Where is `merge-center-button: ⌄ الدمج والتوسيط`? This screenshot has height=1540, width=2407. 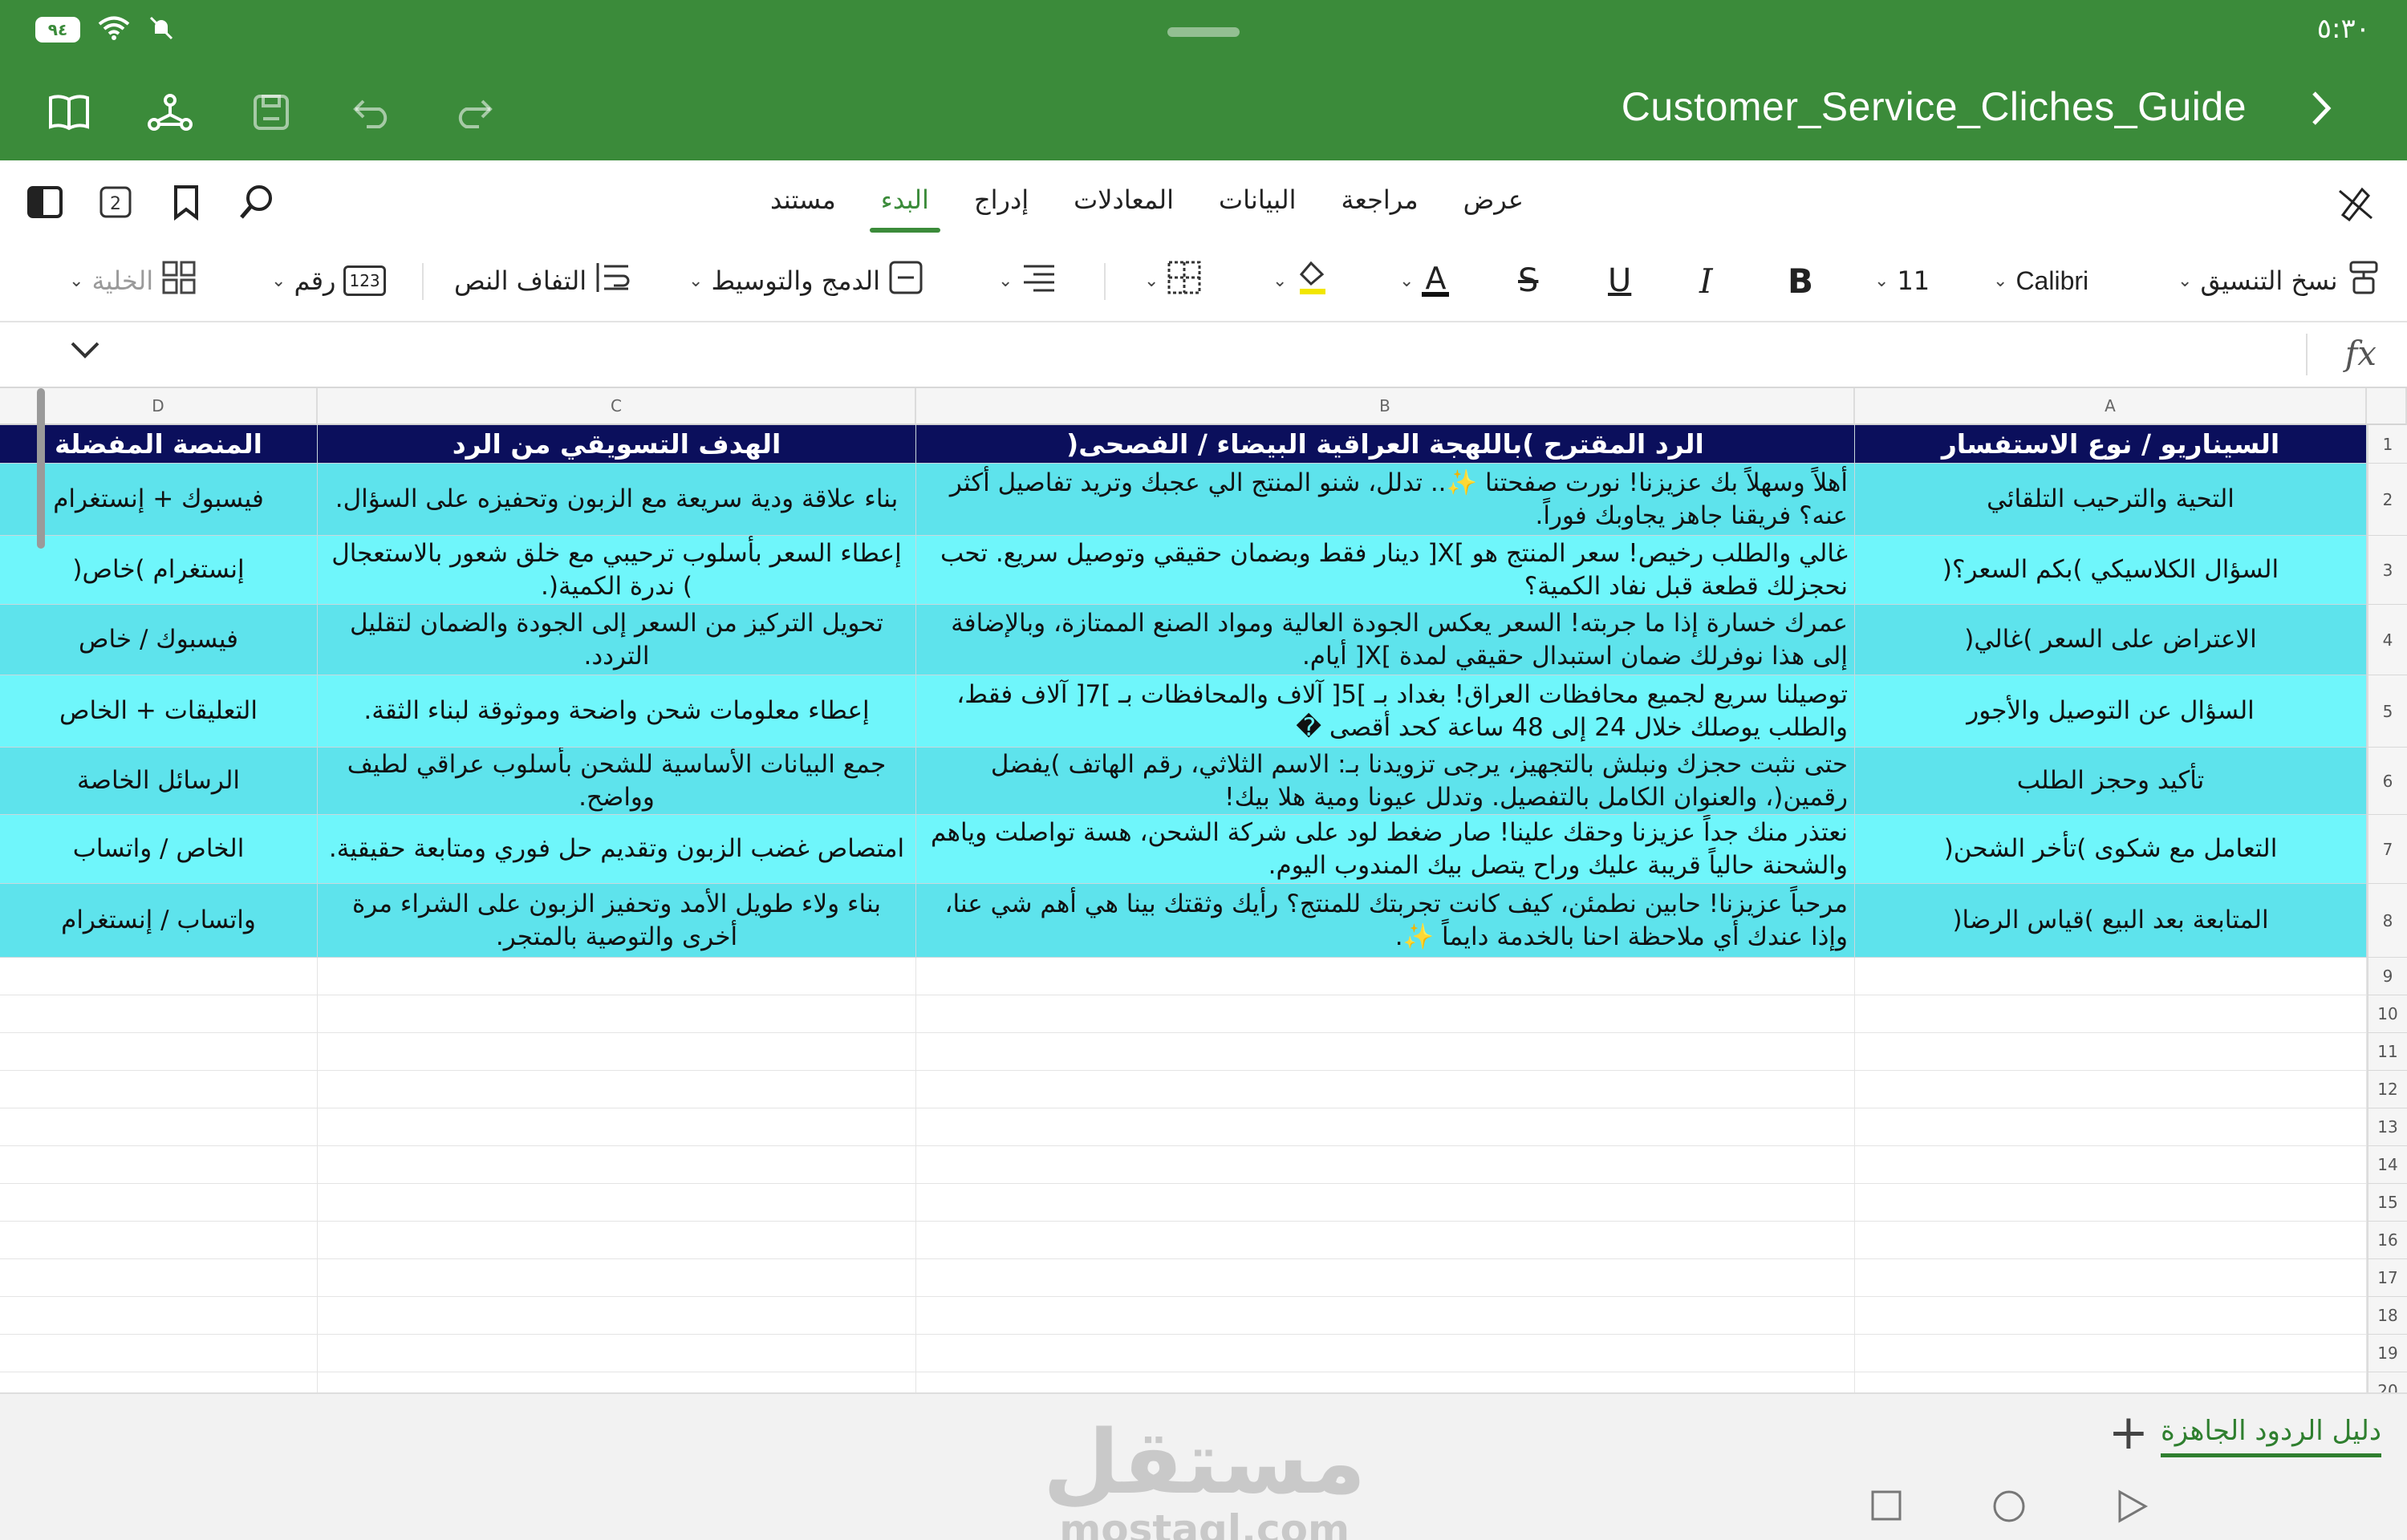
merge-center-button: ⌄ الدمج والتوسيط is located at coordinates (806, 280).